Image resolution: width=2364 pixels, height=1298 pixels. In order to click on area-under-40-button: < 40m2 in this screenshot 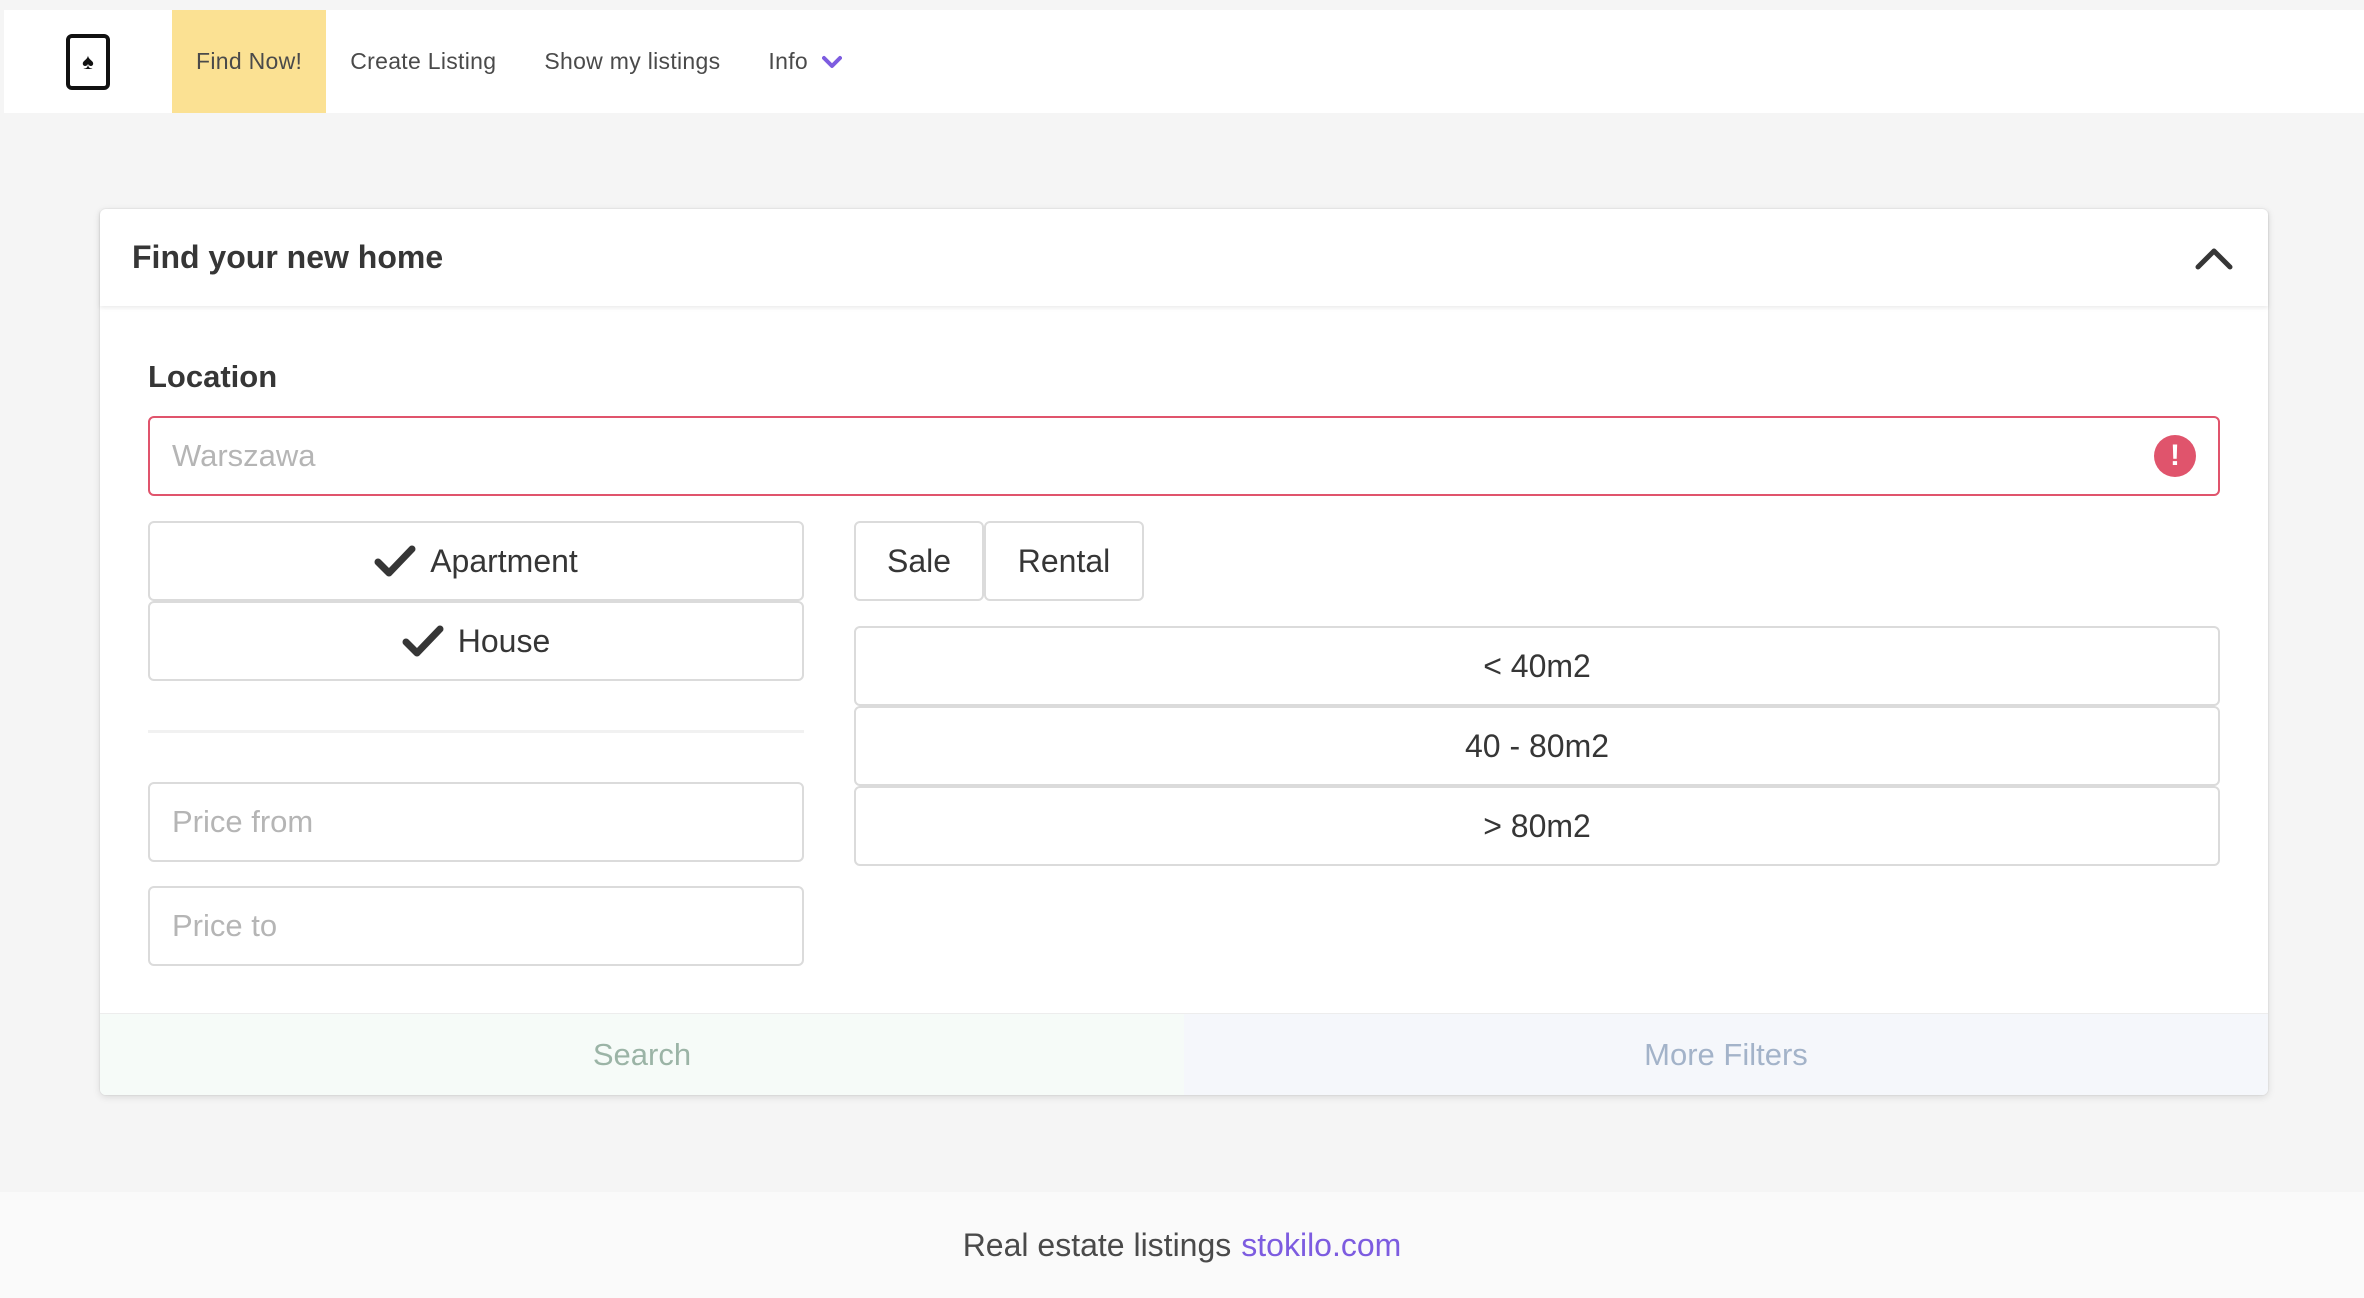, I will do `click(1537, 666)`.